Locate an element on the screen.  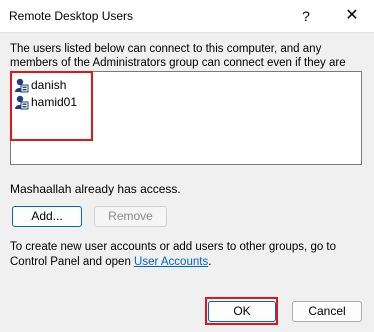
remove-button: Remove is located at coordinates (130, 216).